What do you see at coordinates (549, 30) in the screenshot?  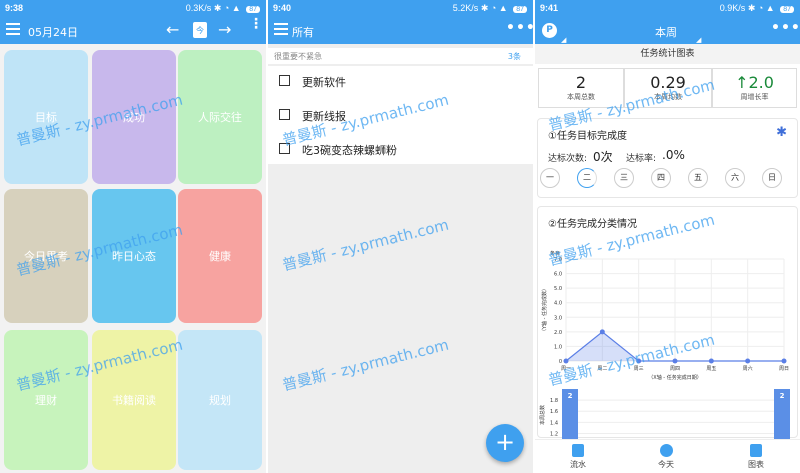 I see `app-logo-icon: P` at bounding box center [549, 30].